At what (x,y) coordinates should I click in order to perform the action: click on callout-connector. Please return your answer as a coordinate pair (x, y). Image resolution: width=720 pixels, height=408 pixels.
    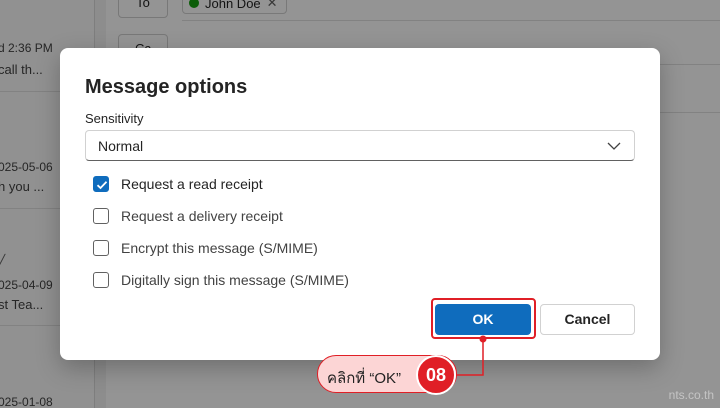
    Looking at the image, I should click on (471, 355).